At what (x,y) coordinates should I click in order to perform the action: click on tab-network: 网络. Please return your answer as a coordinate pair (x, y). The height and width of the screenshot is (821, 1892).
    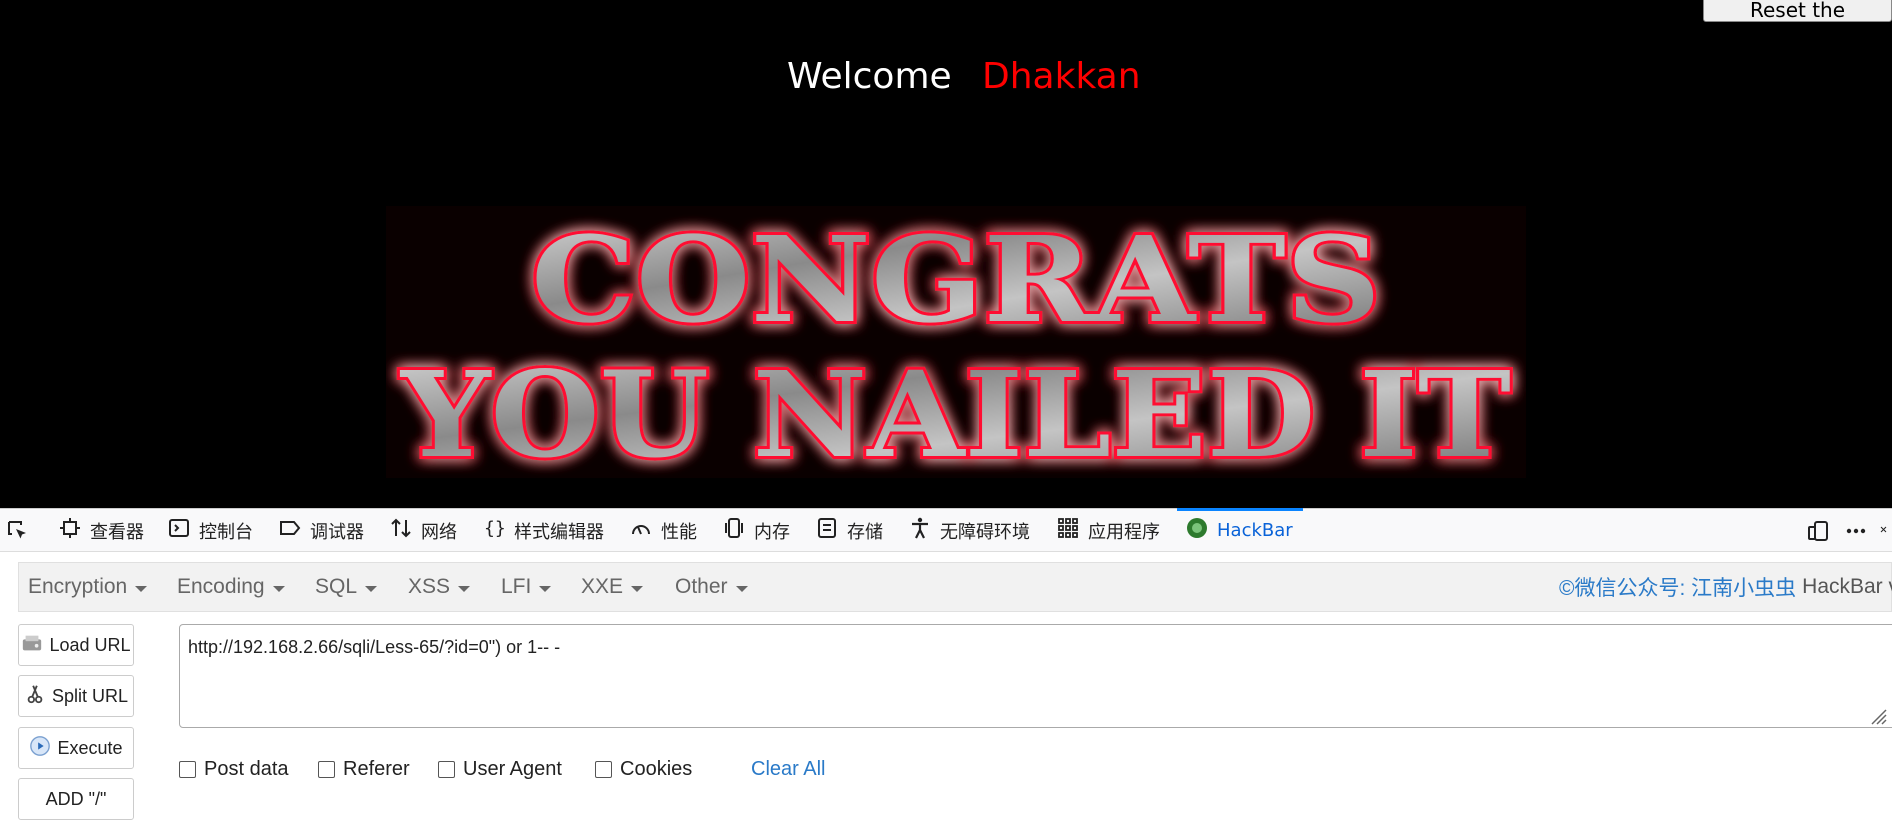
    Looking at the image, I should click on (423, 530).